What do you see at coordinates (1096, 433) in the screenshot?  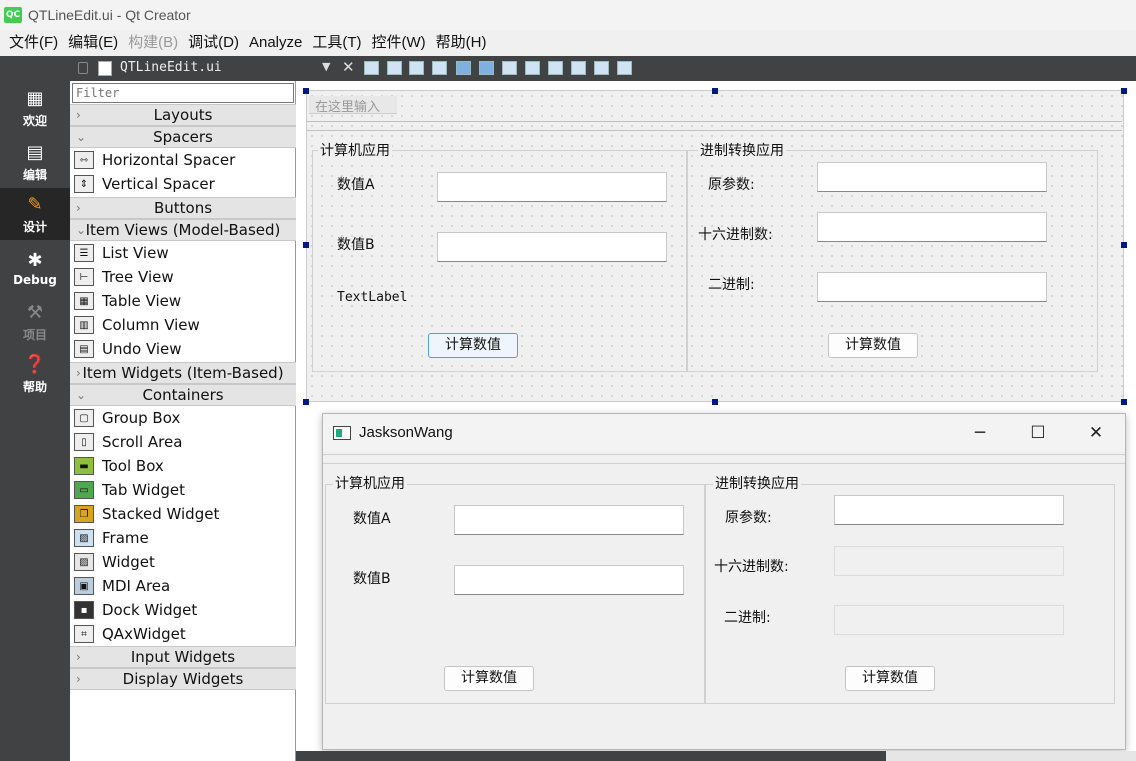 I see `close-button: ✕` at bounding box center [1096, 433].